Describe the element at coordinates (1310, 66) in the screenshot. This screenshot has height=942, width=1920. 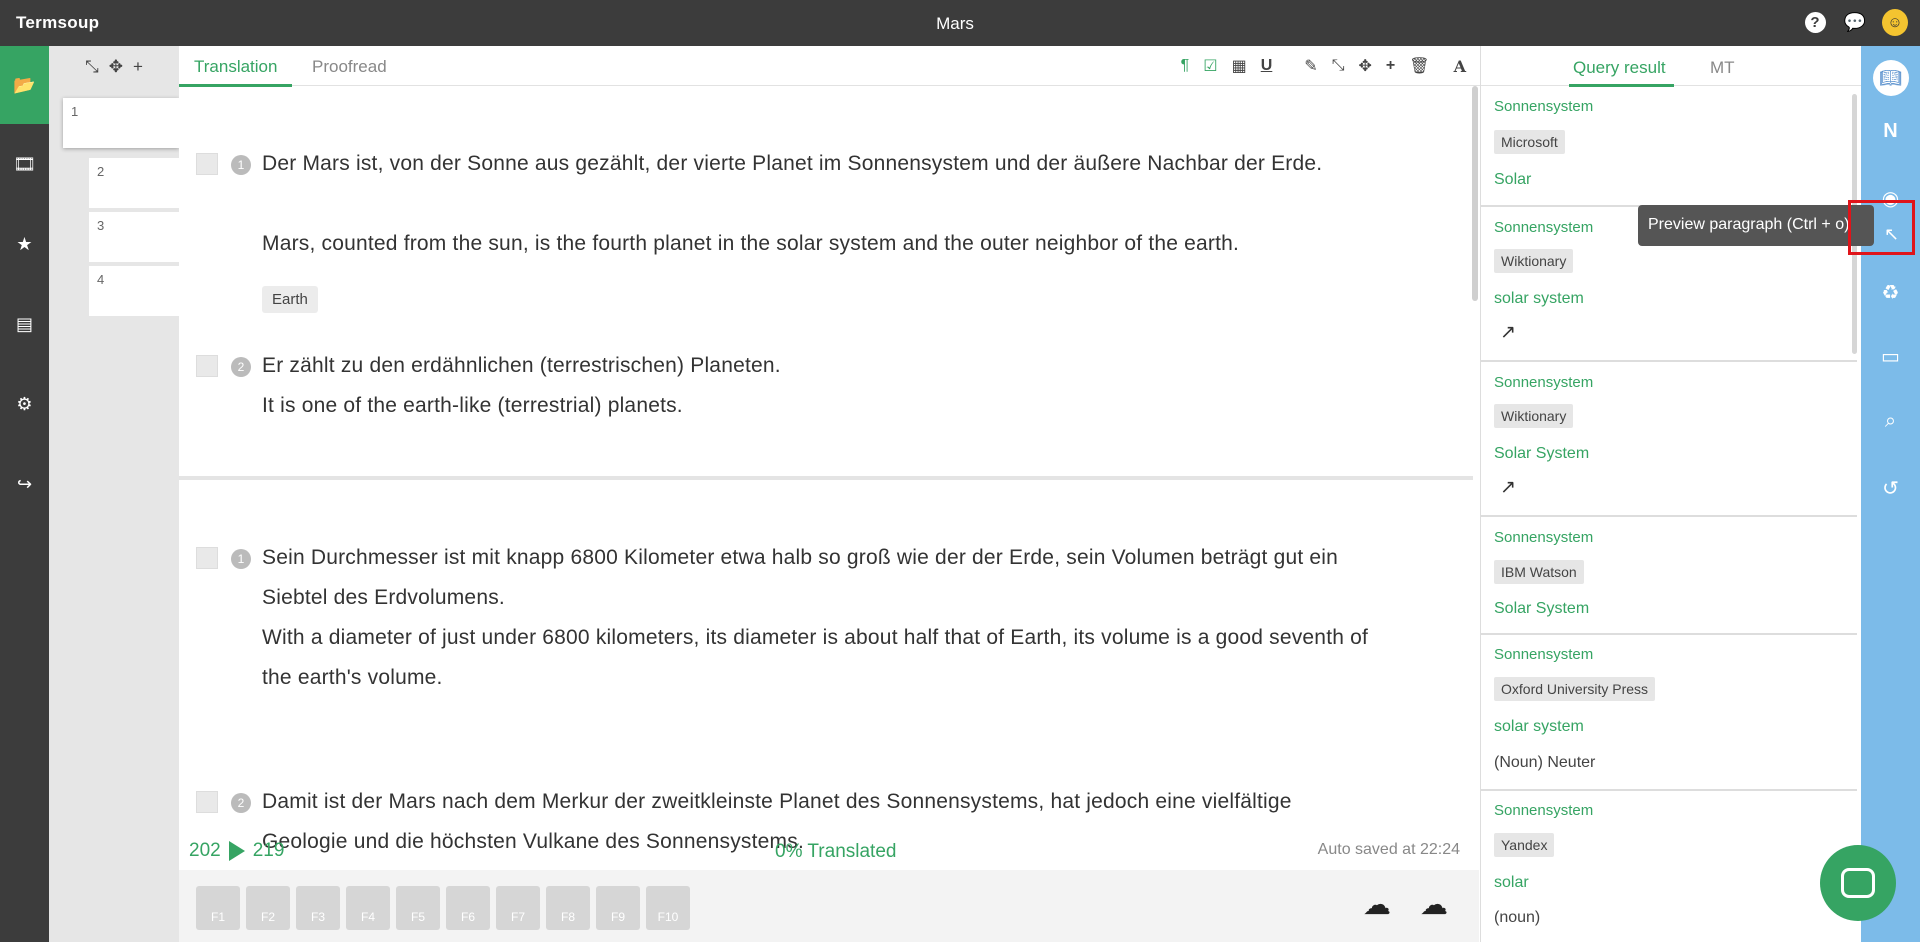
I see `pencil-icon: ✎` at that location.